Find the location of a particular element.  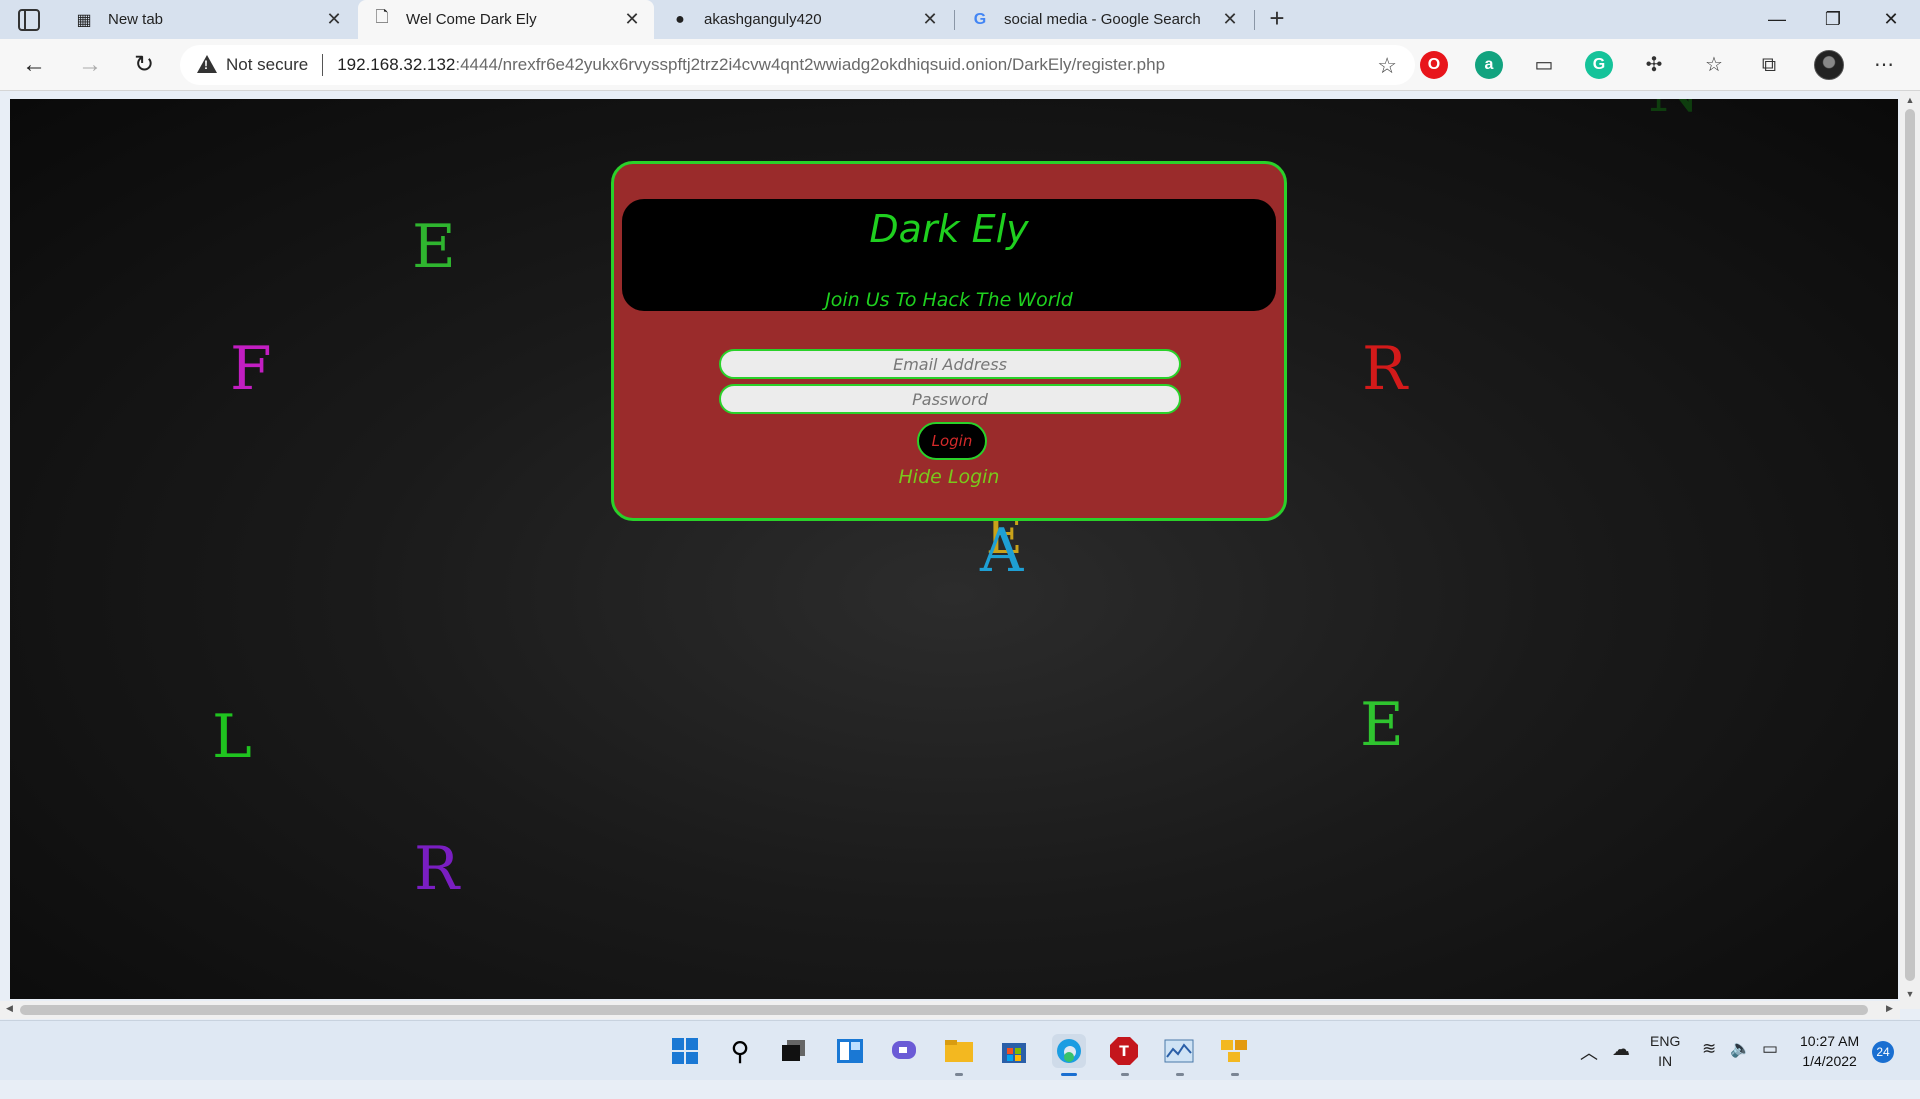

login-button: Login is located at coordinates (952, 441).